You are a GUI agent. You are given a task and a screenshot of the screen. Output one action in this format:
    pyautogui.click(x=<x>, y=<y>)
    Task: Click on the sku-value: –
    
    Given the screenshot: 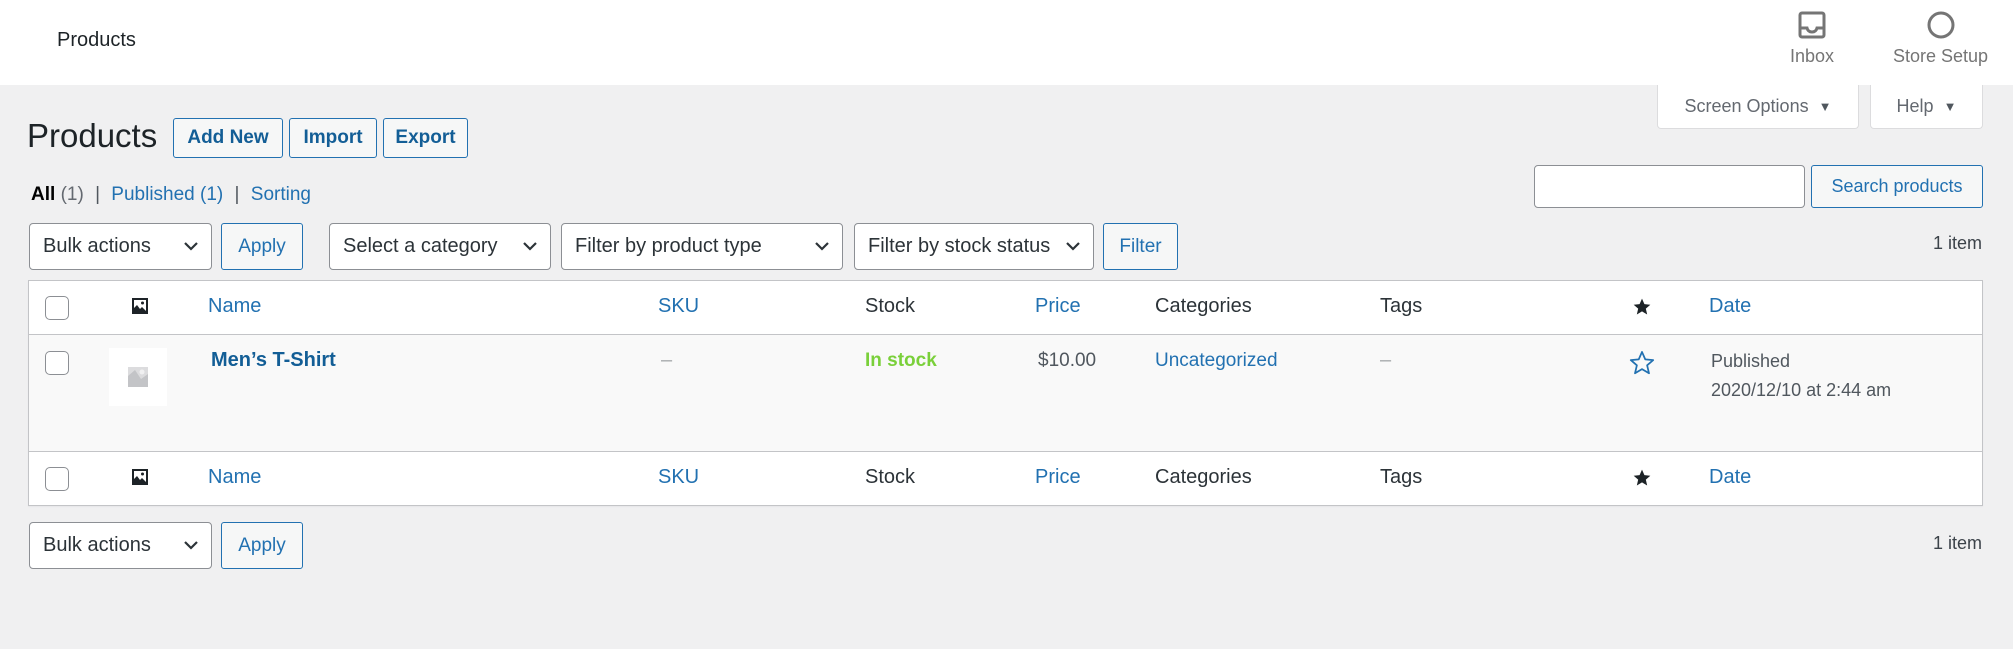 What is the action you would take?
    pyautogui.click(x=667, y=360)
    